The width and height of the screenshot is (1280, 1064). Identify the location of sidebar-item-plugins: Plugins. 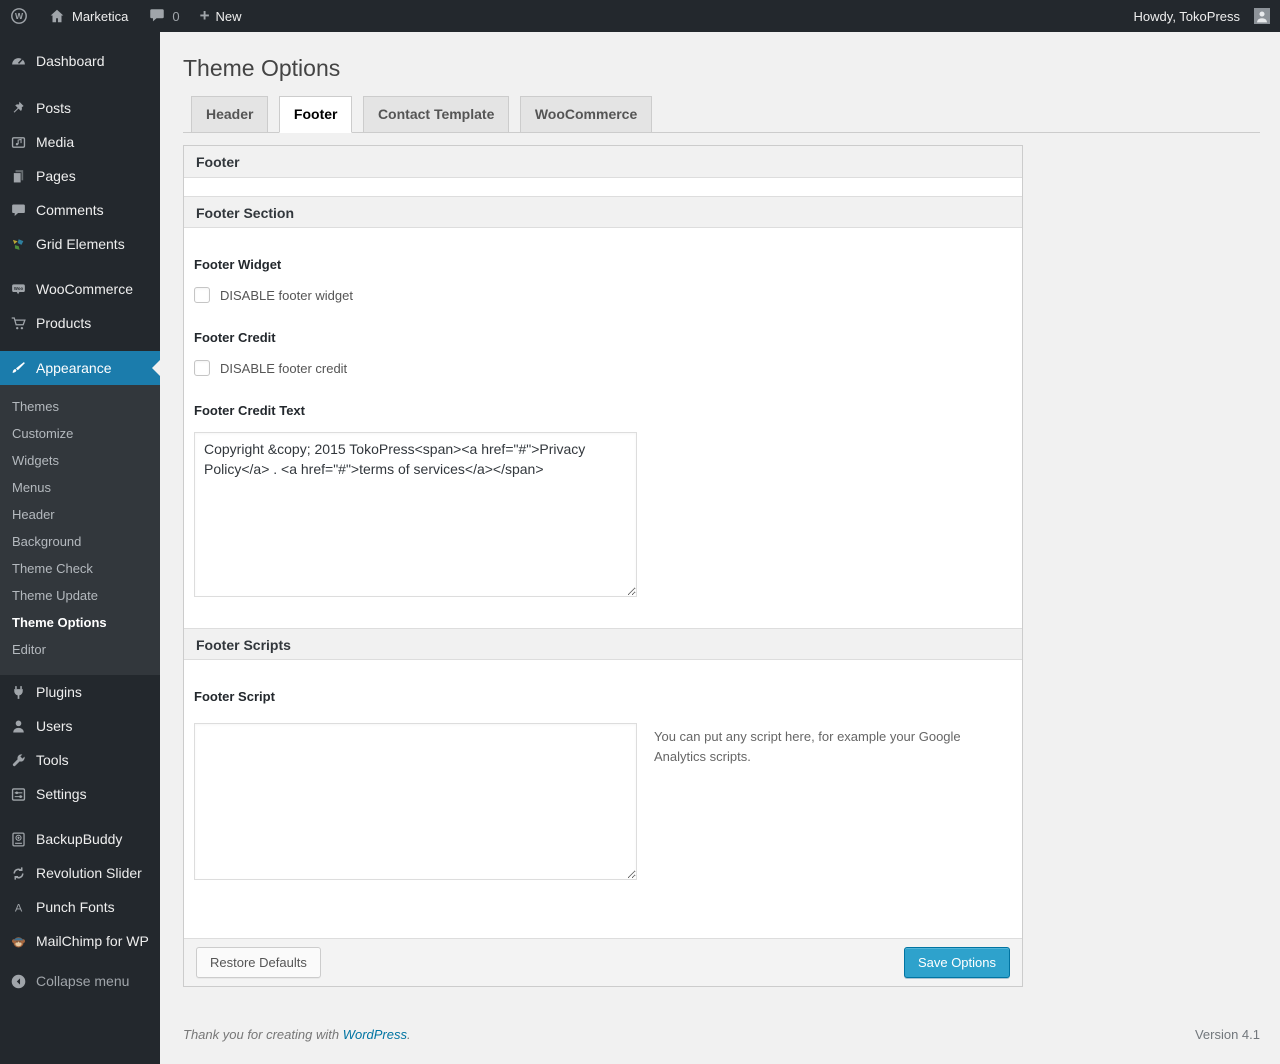
(80, 692).